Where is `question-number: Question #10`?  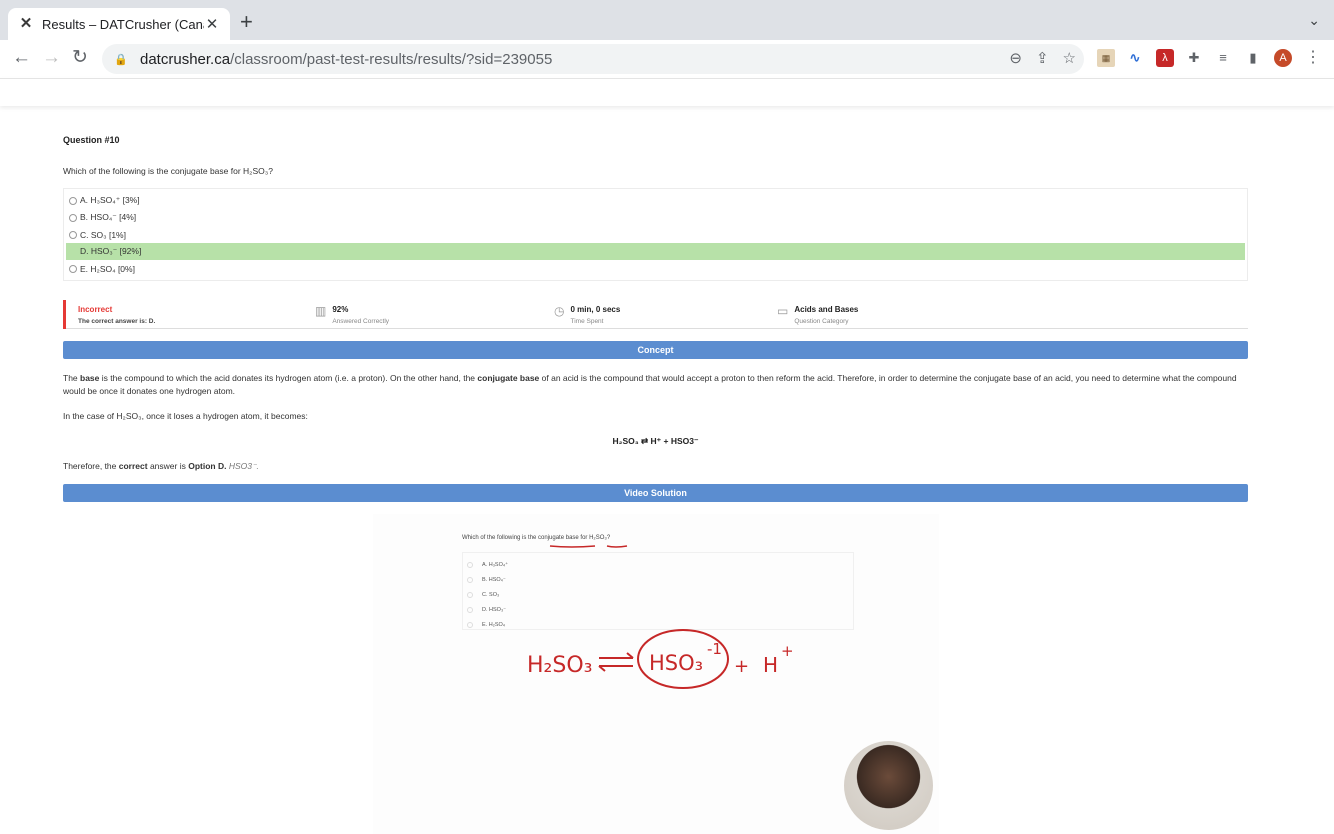
question-number: Question #10 is located at coordinates (91, 140).